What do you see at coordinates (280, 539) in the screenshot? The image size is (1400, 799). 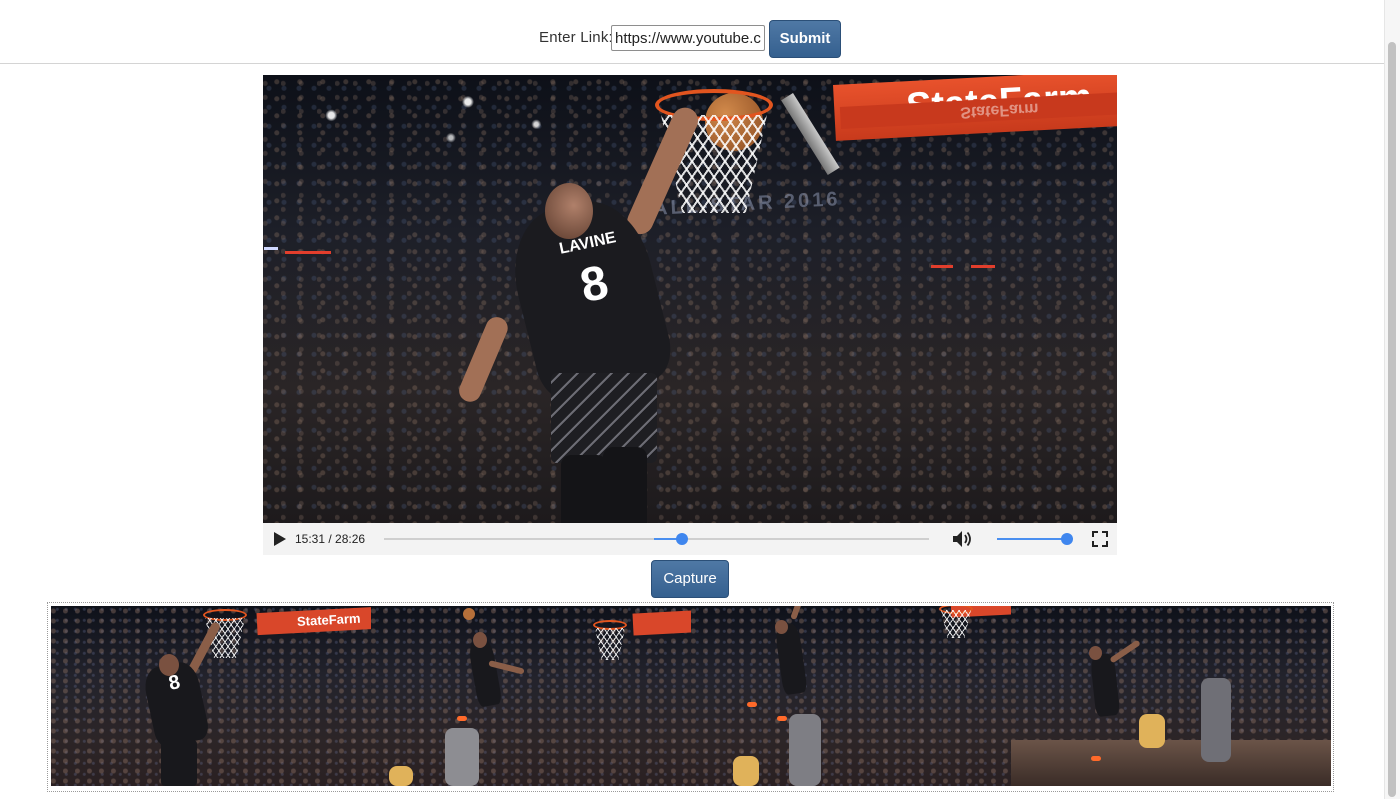 I see `play-icon` at bounding box center [280, 539].